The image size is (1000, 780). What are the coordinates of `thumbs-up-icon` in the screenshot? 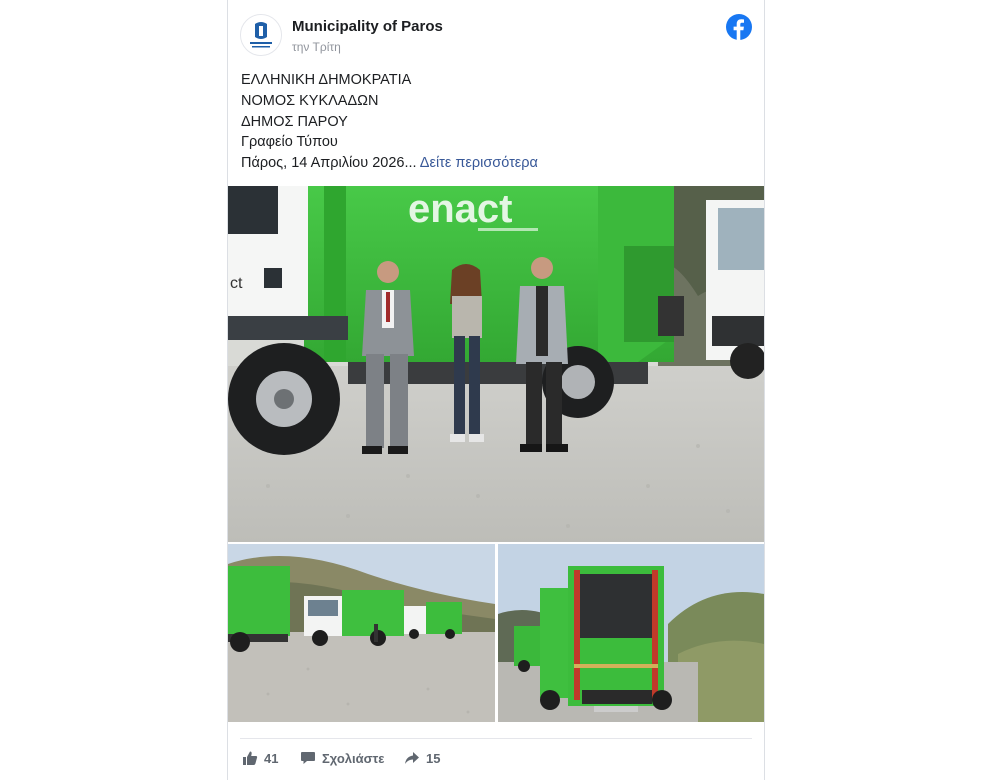 It's located at (250, 758).